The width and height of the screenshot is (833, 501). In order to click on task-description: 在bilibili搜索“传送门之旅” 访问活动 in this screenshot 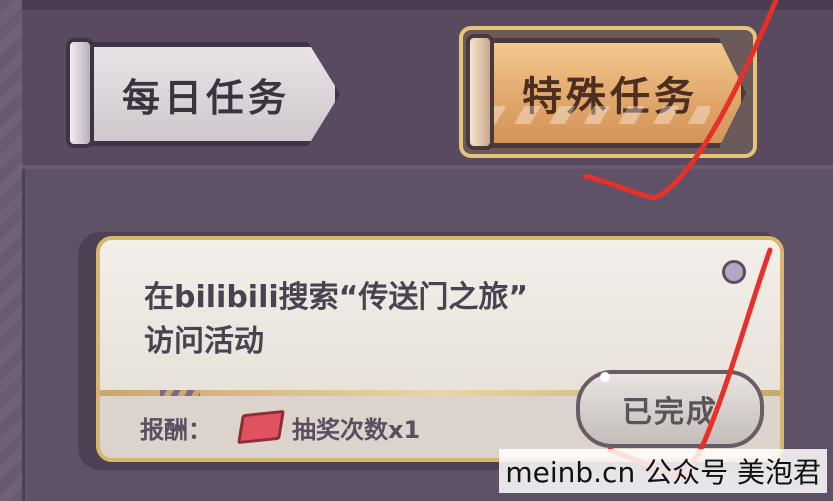, I will do `click(404, 320)`.